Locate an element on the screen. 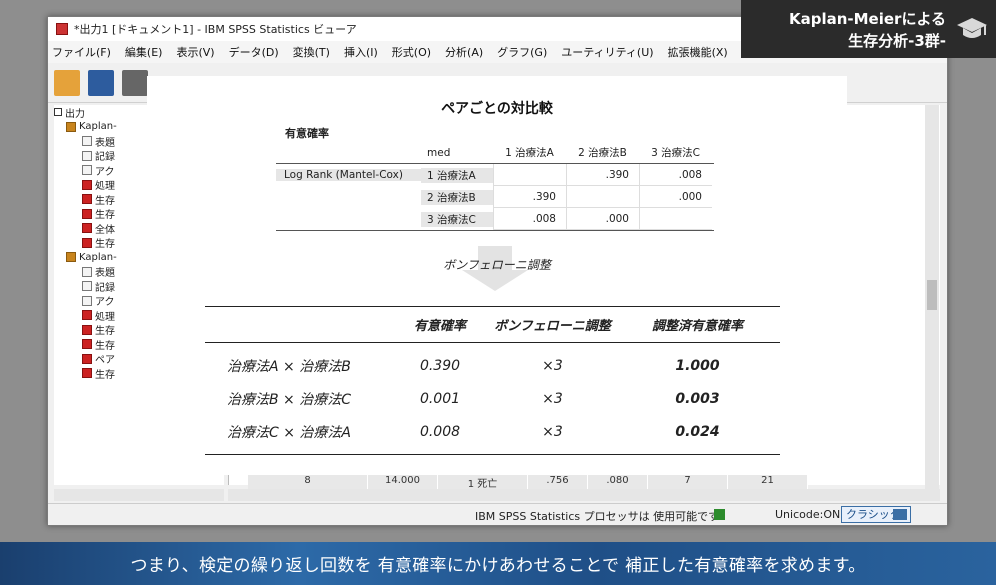 The width and height of the screenshot is (996, 585). menu-extensions: 拡張機能(X) is located at coordinates (698, 52).